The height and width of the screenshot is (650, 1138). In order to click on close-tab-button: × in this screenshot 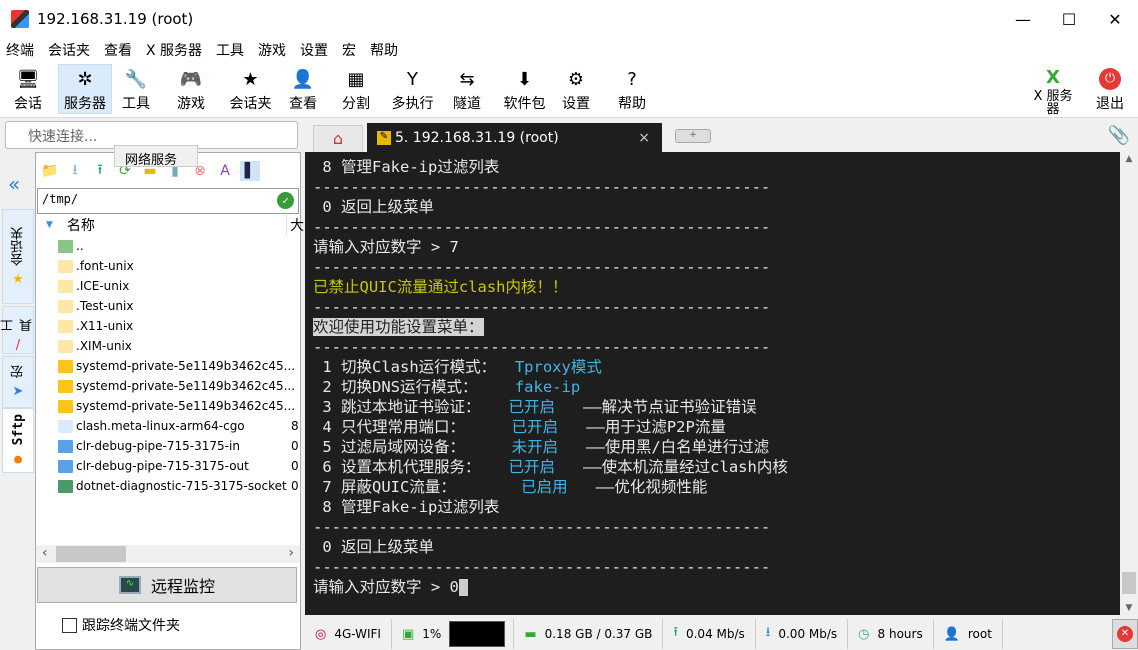, I will do `click(644, 138)`.